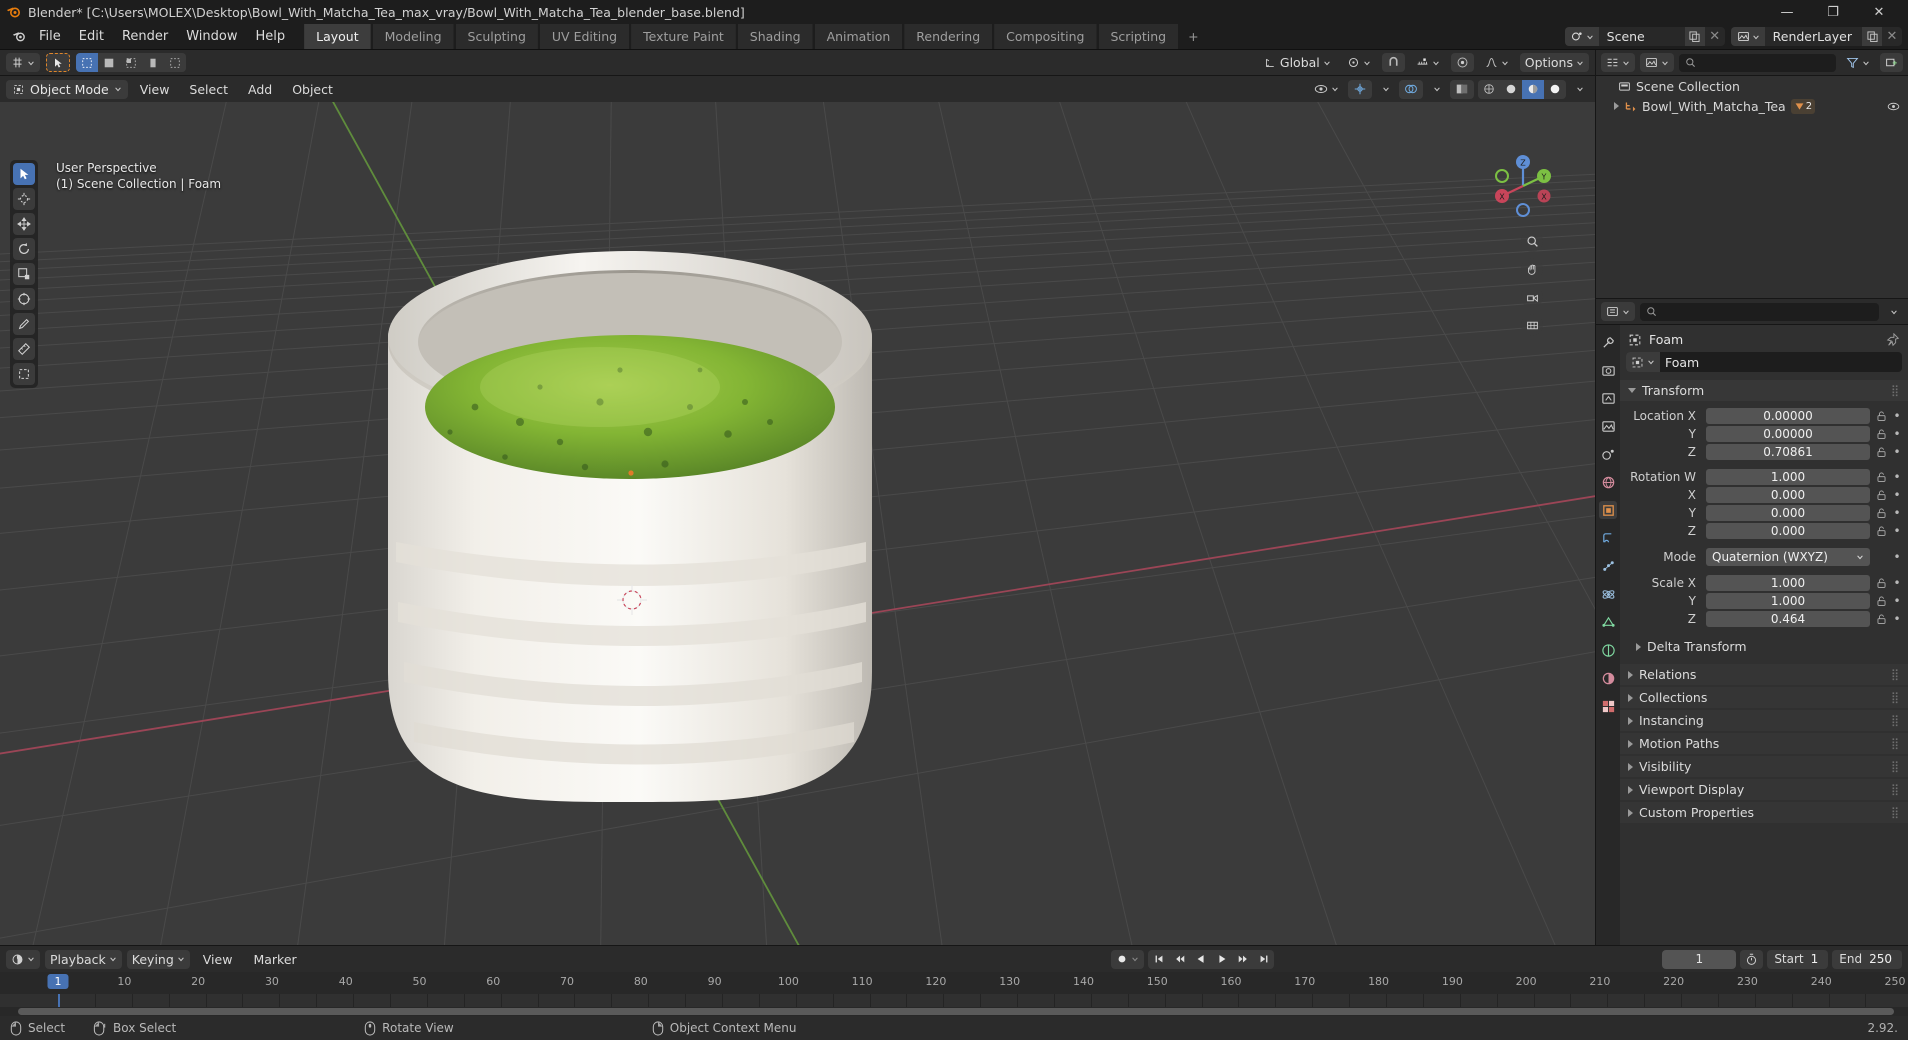  What do you see at coordinates (1892, 36) in the screenshot?
I see `remove-viewlayer-icon: ✕` at bounding box center [1892, 36].